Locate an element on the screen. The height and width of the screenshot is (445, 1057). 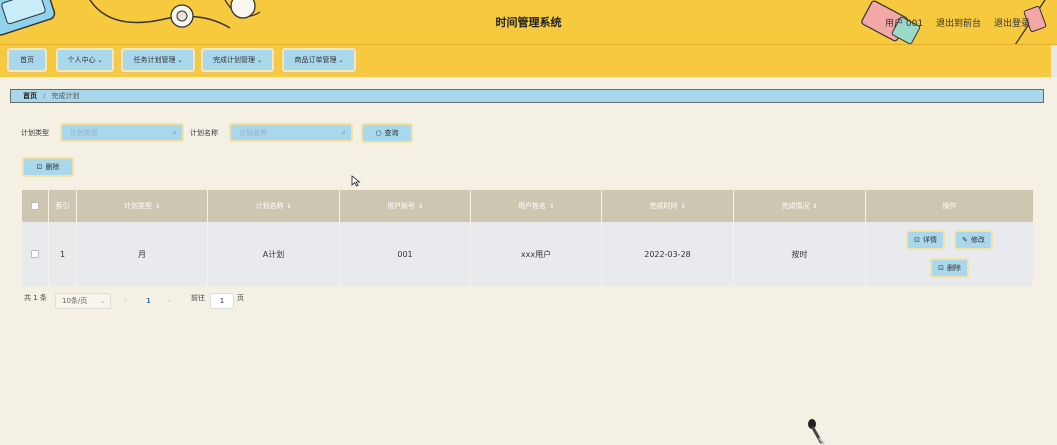
plan-type-placeholder: 计划类型 is located at coordinates (84, 132).